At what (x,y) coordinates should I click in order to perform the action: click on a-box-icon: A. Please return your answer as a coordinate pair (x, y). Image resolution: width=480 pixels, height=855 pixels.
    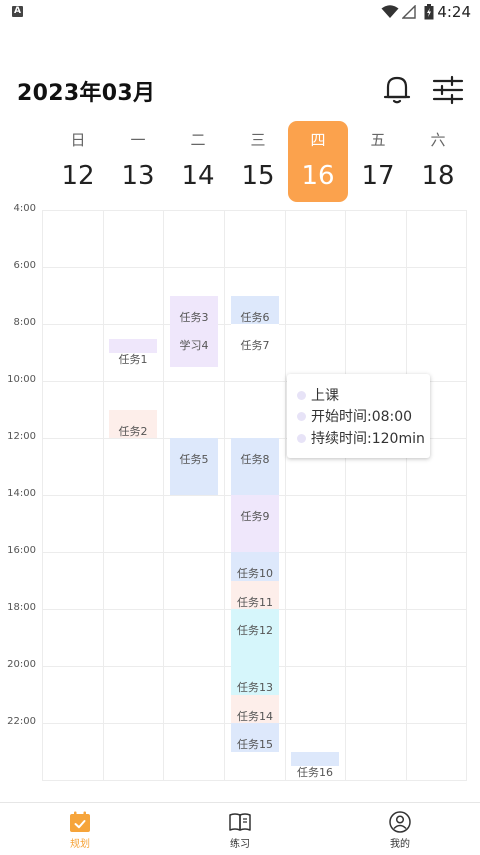
    Looking at the image, I should click on (17, 11).